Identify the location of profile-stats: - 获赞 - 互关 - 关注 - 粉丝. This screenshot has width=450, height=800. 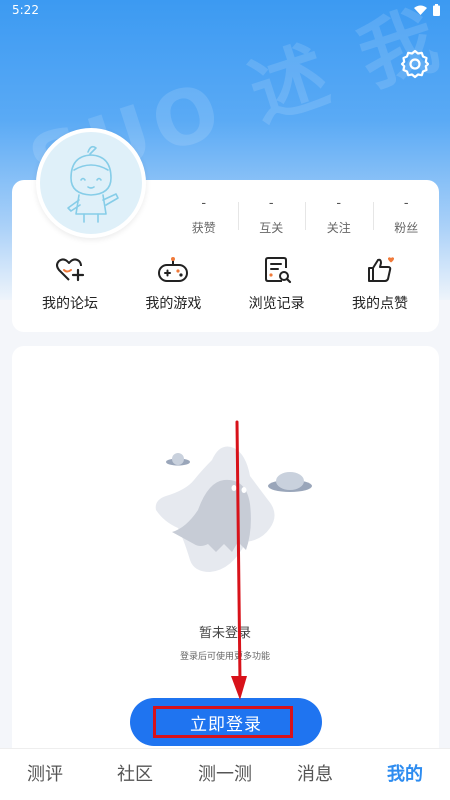
(305, 218).